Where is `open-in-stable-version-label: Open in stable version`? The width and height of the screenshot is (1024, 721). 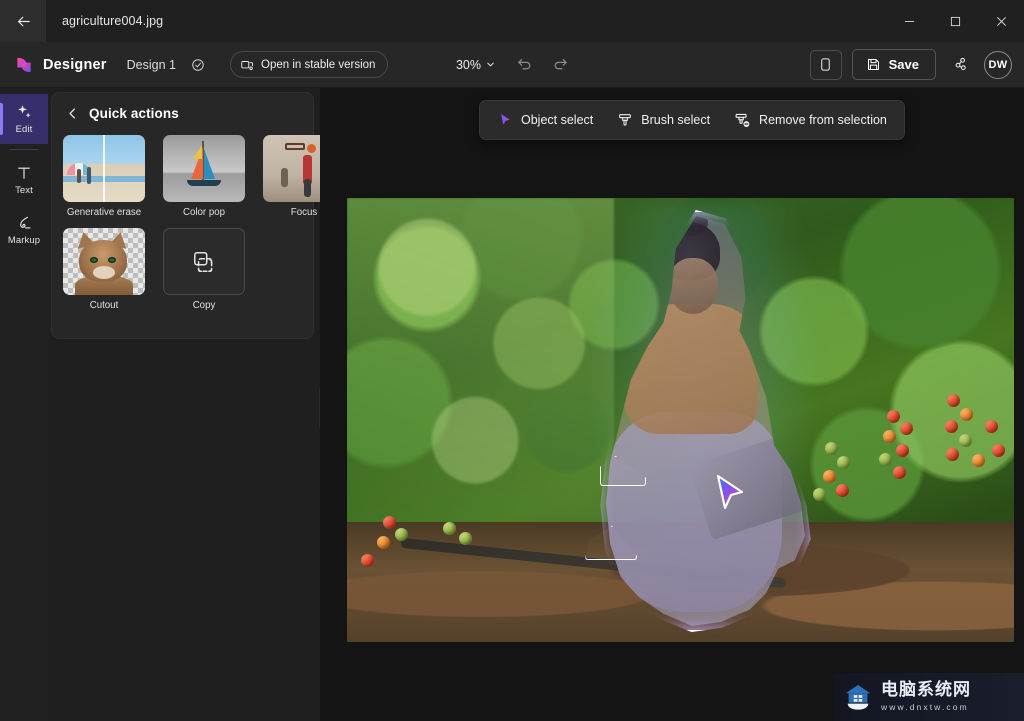
open-in-stable-version-label: Open in stable version is located at coordinates (318, 64).